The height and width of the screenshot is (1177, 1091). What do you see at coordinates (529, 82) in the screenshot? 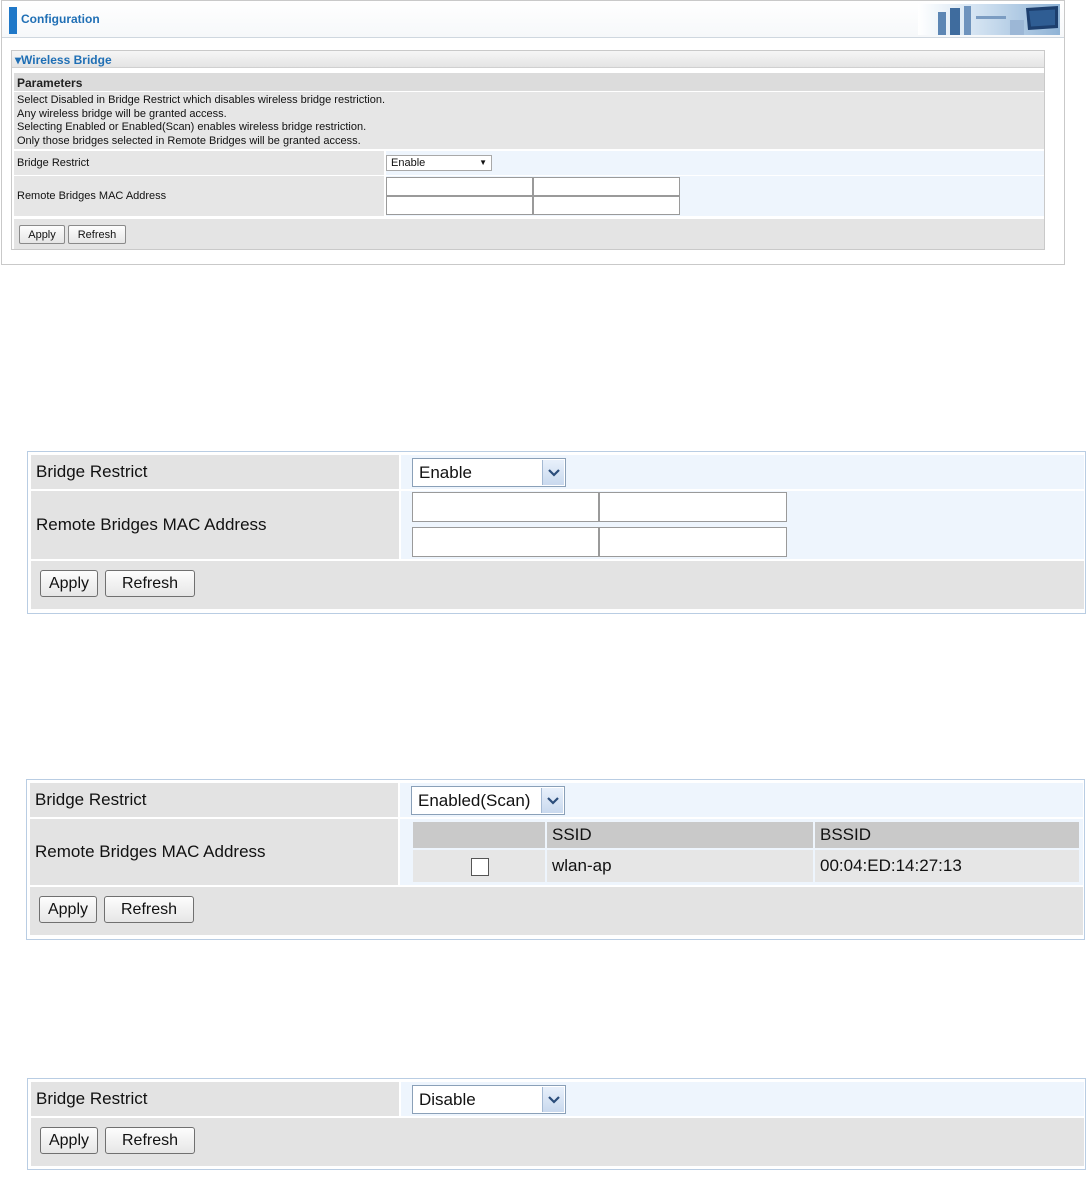
I see `parameters-header: Parameters` at bounding box center [529, 82].